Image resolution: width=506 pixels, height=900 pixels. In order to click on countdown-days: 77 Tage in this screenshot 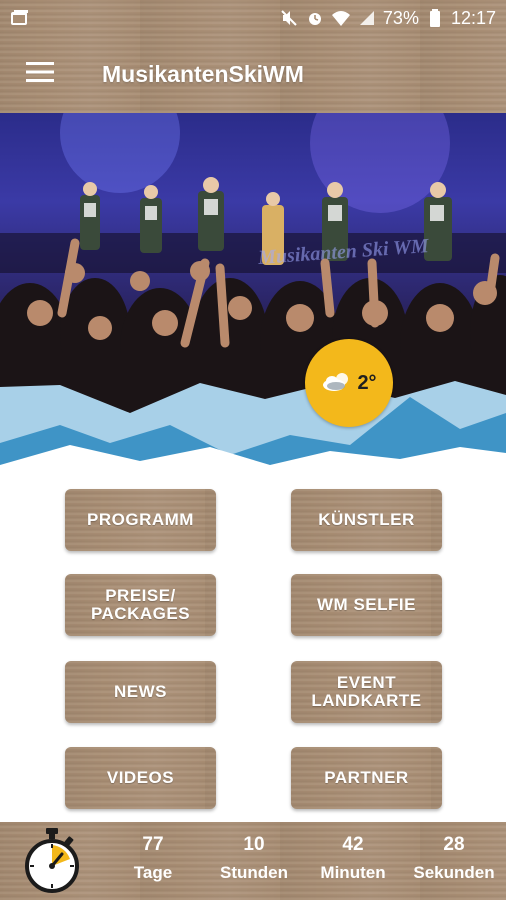, I will do `click(153, 859)`.